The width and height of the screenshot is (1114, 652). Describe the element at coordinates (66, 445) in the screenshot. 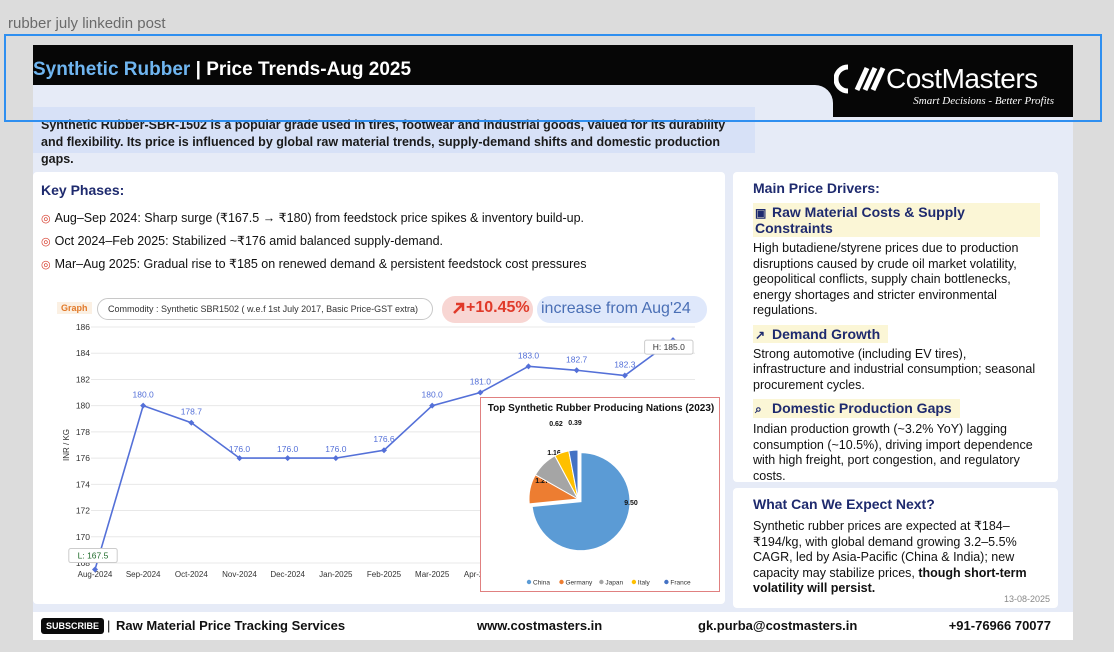

I see `y-axis-label: INR / KG` at that location.